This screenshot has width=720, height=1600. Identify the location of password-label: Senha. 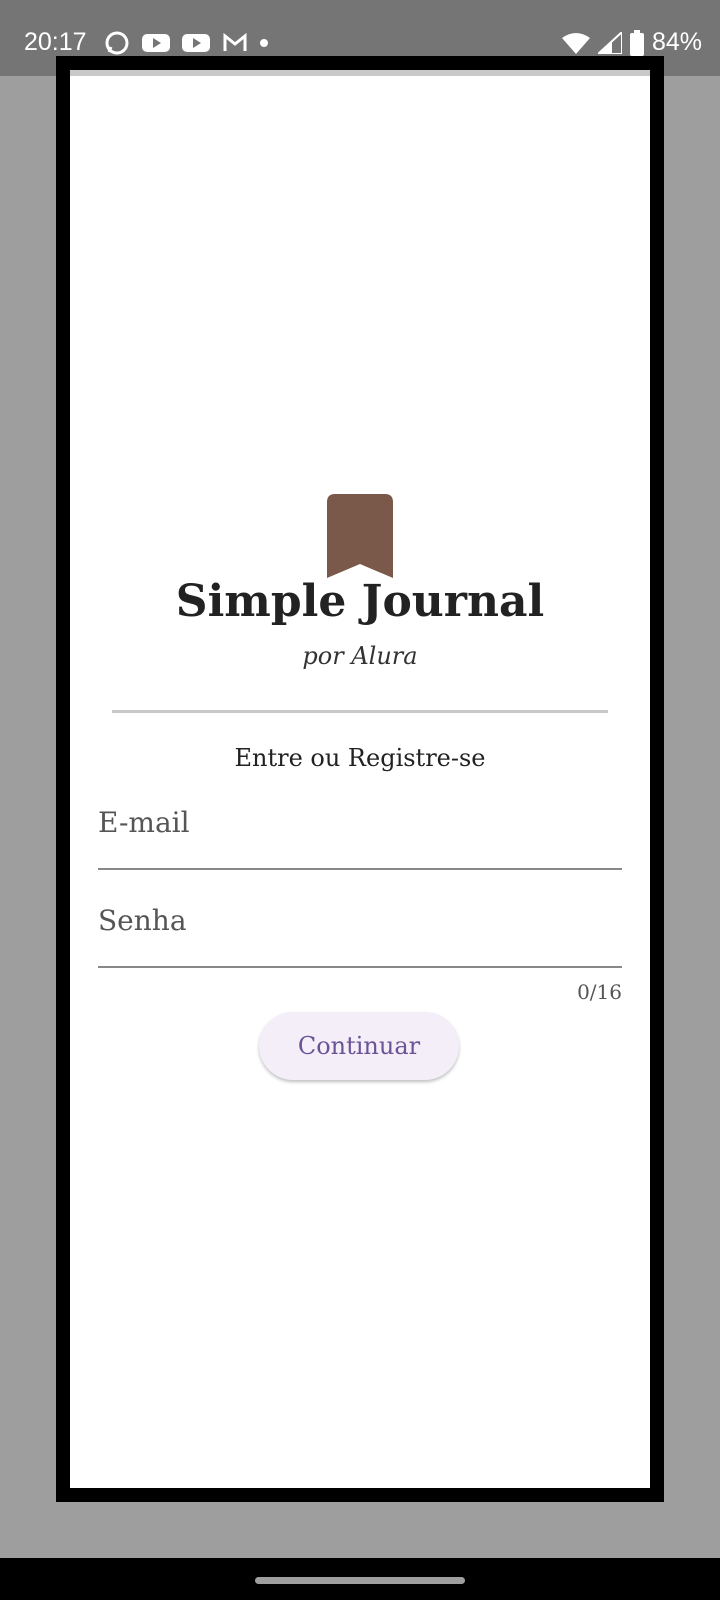
(142, 920).